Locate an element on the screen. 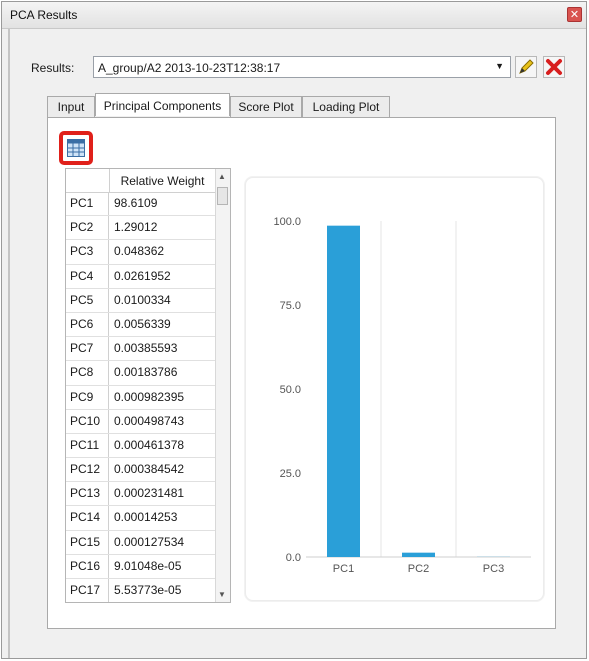  scrollbar-thumb is located at coordinates (222, 196).